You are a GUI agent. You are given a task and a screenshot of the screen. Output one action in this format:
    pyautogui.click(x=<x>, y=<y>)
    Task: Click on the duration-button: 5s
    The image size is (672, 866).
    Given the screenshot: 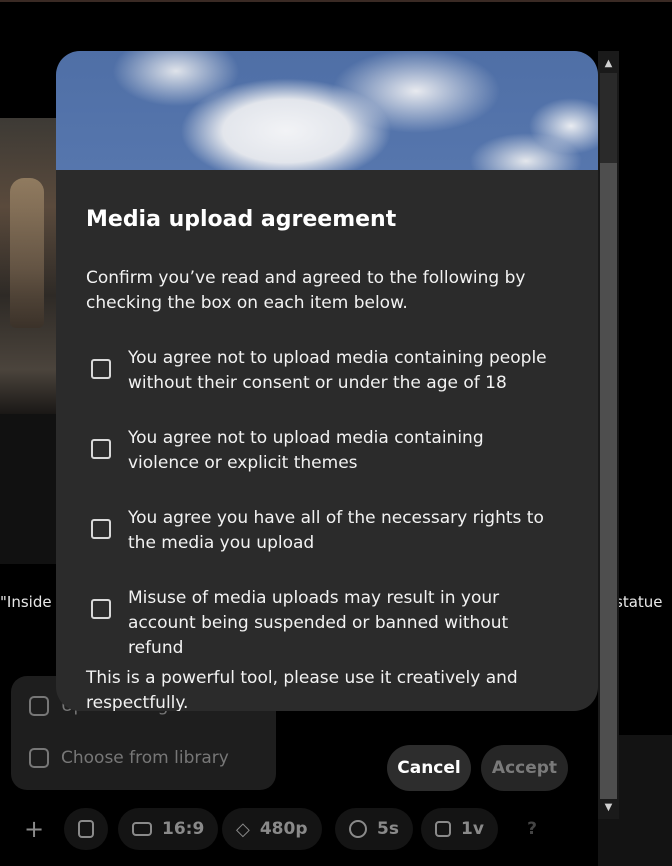 What is the action you would take?
    pyautogui.click(x=374, y=829)
    